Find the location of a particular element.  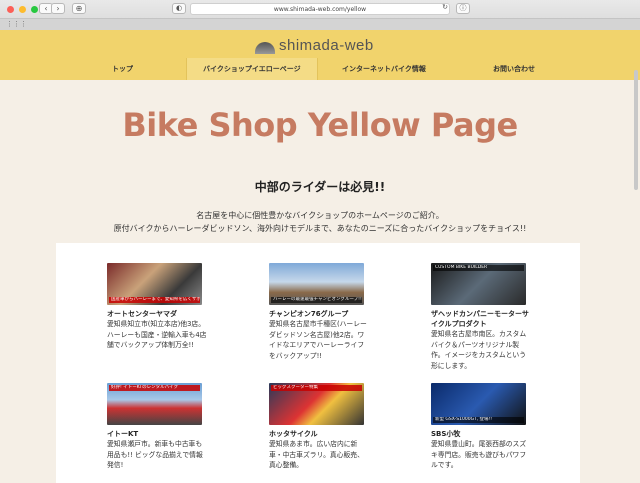

page-scrollbar is located at coordinates (636, 130).